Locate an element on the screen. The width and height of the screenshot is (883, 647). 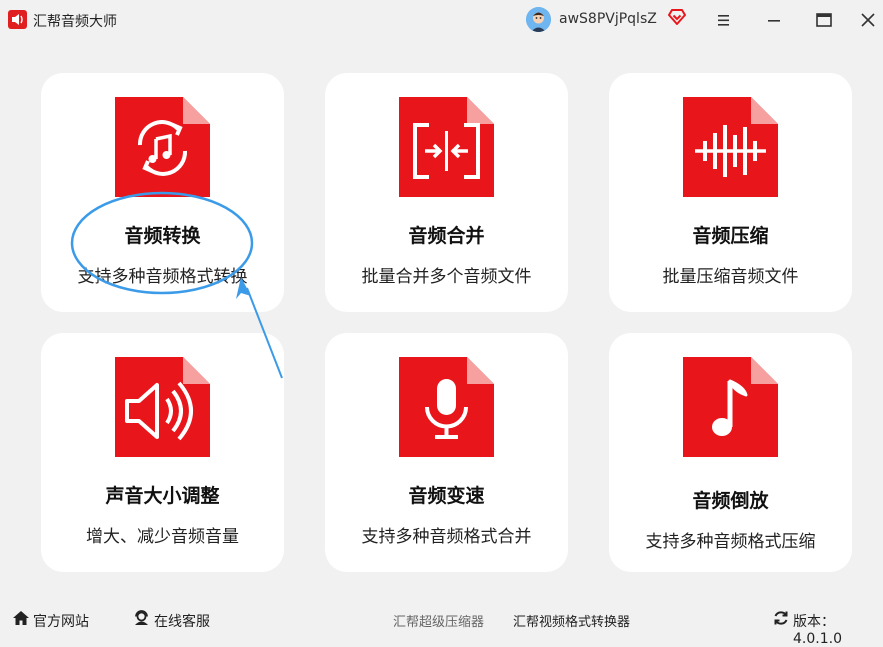
card-audio-compress: 音频压缩 批量压缩音频文件 is located at coordinates (730, 192).